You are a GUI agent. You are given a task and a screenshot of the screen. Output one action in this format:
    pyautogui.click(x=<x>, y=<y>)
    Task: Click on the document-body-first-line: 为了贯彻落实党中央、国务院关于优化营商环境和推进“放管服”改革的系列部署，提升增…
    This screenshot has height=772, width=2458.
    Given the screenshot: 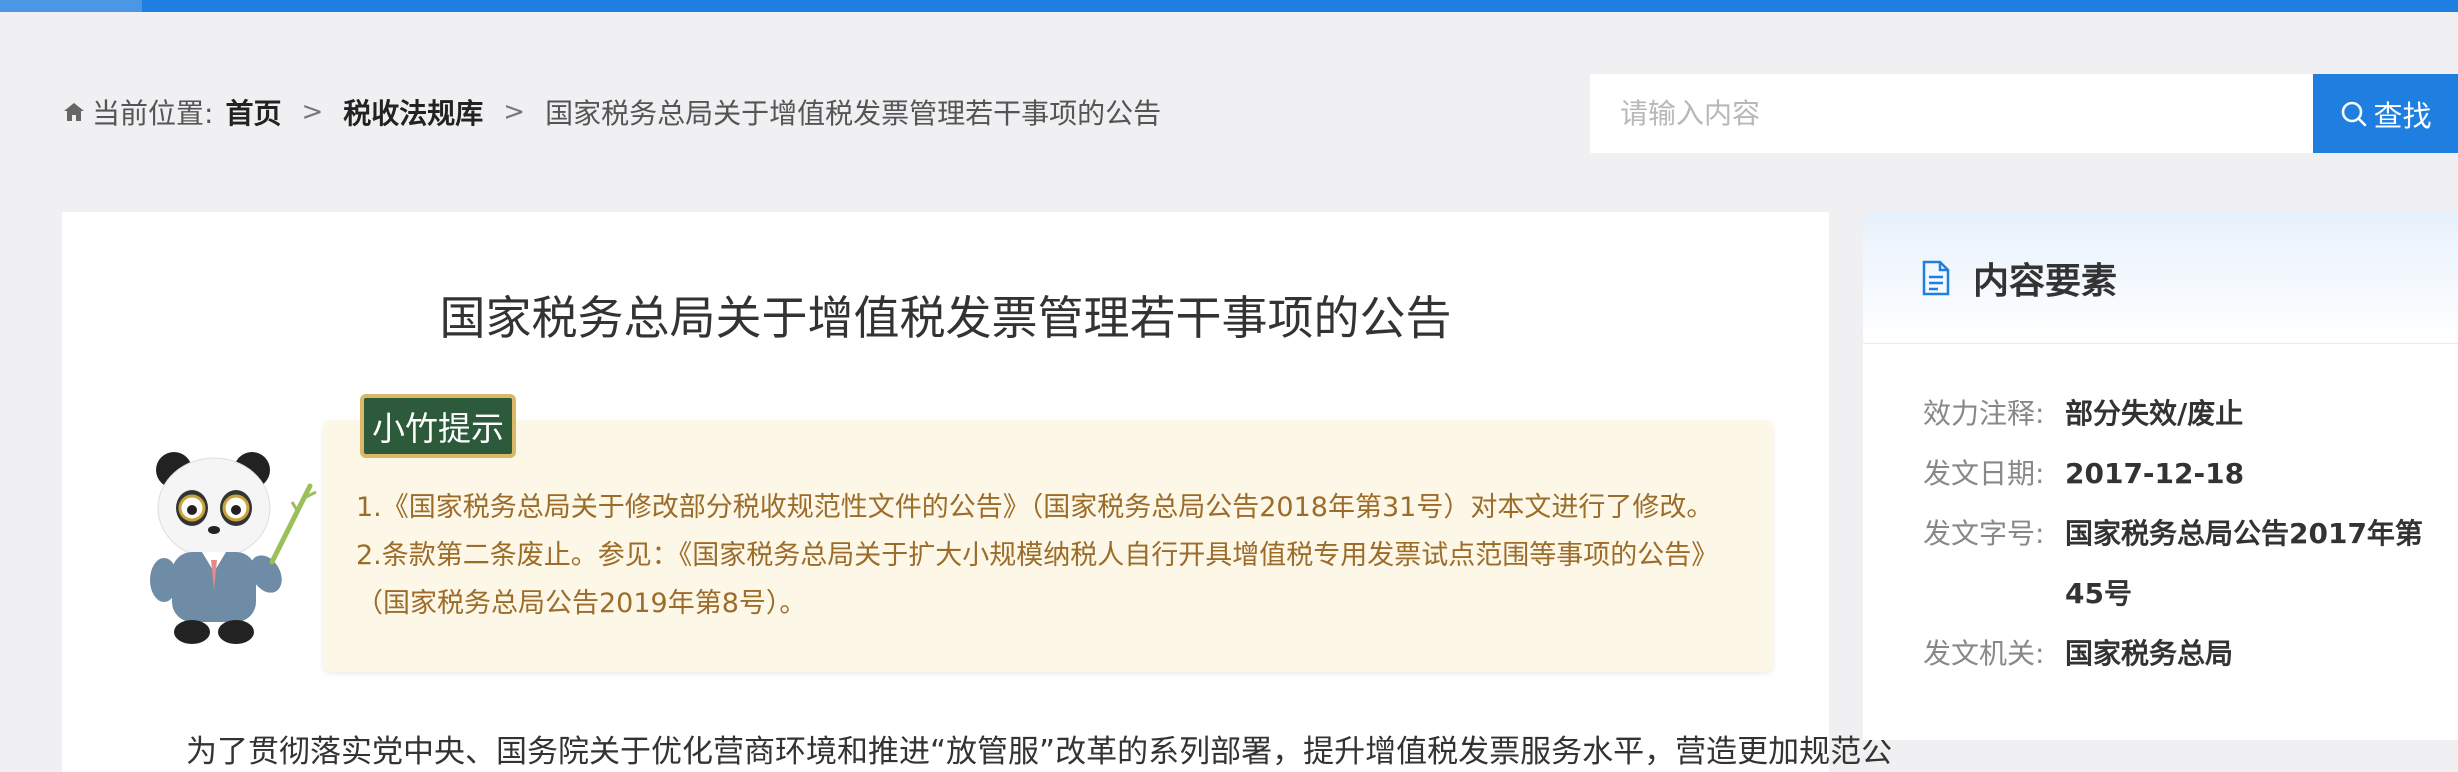 What is the action you would take?
    pyautogui.click(x=1039, y=752)
    